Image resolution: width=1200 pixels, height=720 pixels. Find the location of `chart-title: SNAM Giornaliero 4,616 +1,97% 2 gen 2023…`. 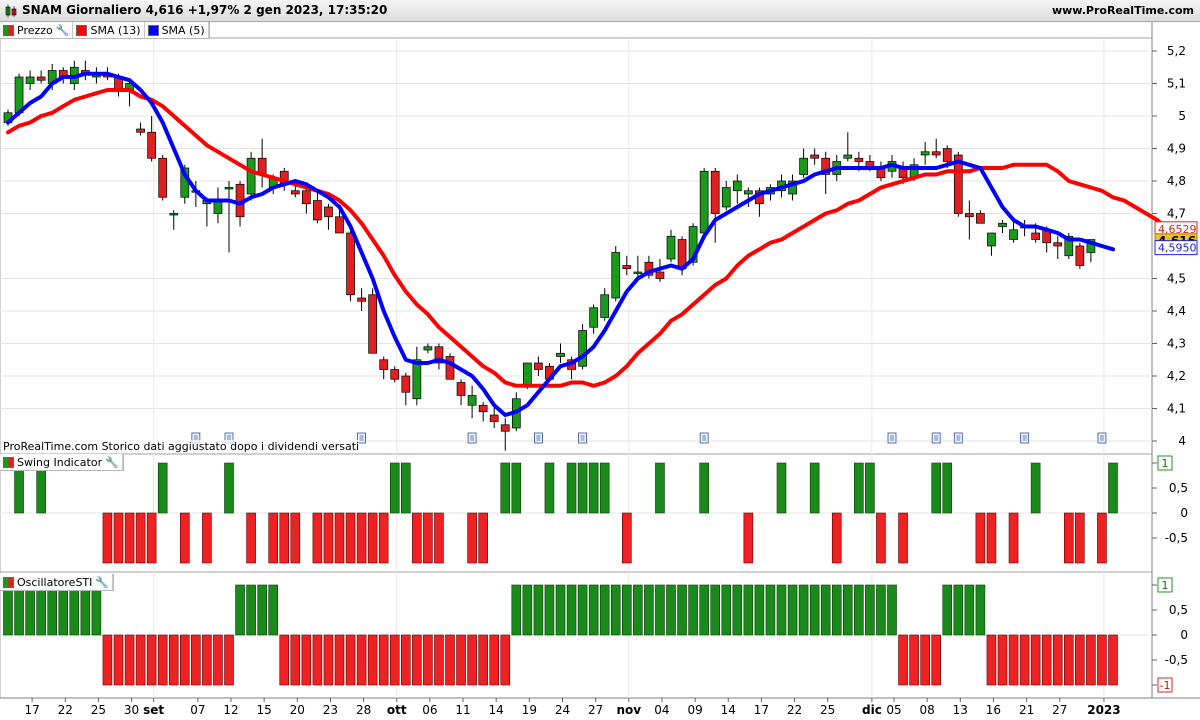

chart-title: SNAM Giornaliero 4,616 +1,97% 2 gen 2023… is located at coordinates (205, 10).